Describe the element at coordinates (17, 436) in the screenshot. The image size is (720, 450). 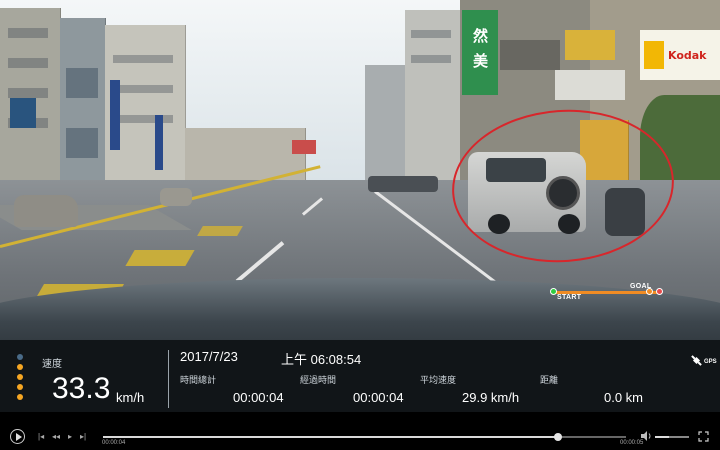
I see `play-button` at that location.